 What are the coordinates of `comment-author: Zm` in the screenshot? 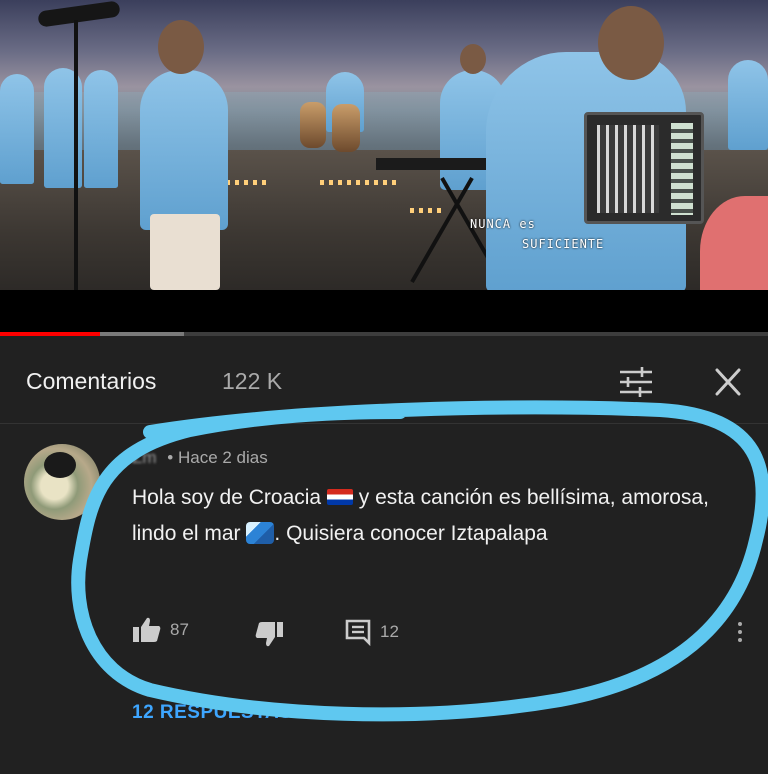 It's located at (144, 457).